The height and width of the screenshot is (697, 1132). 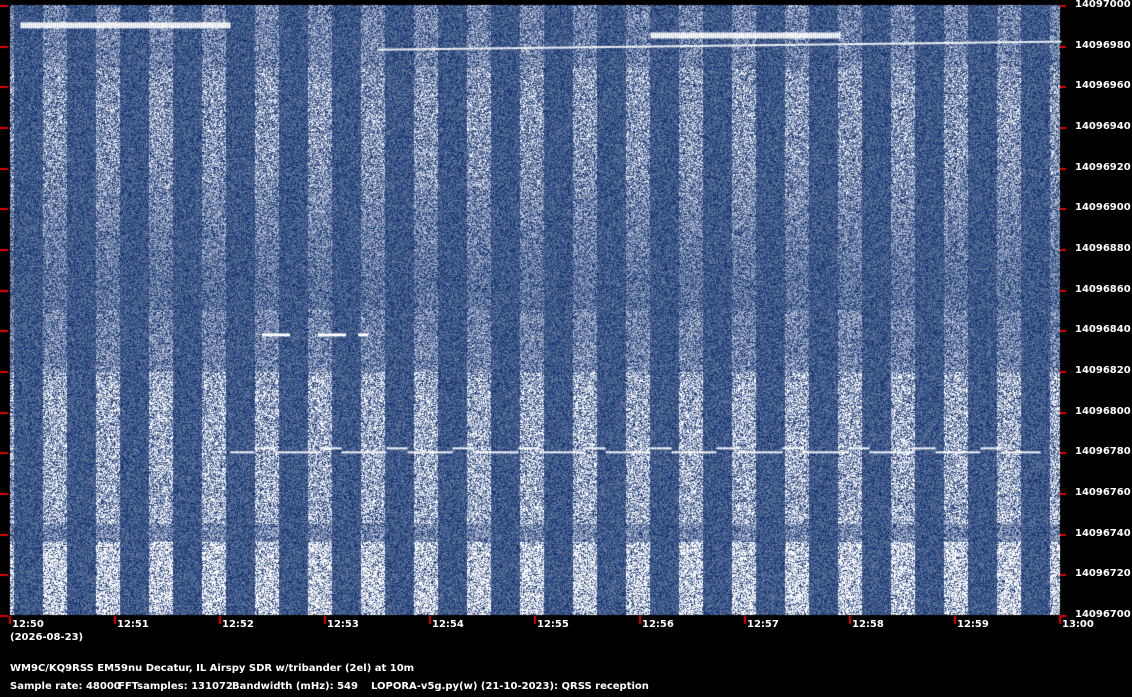 I want to click on footer-sample-rate: Sample rate: 48000, so click(x=65, y=686).